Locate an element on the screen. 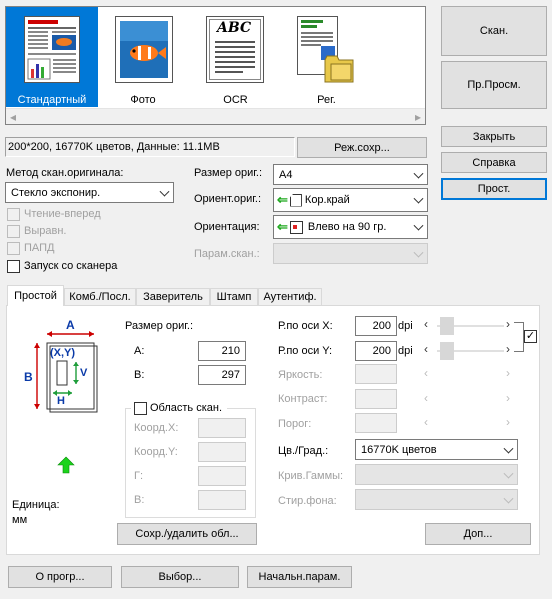 The width and height of the screenshot is (552, 599). orig-size-label: Размер ориг.: is located at coordinates (228, 173).